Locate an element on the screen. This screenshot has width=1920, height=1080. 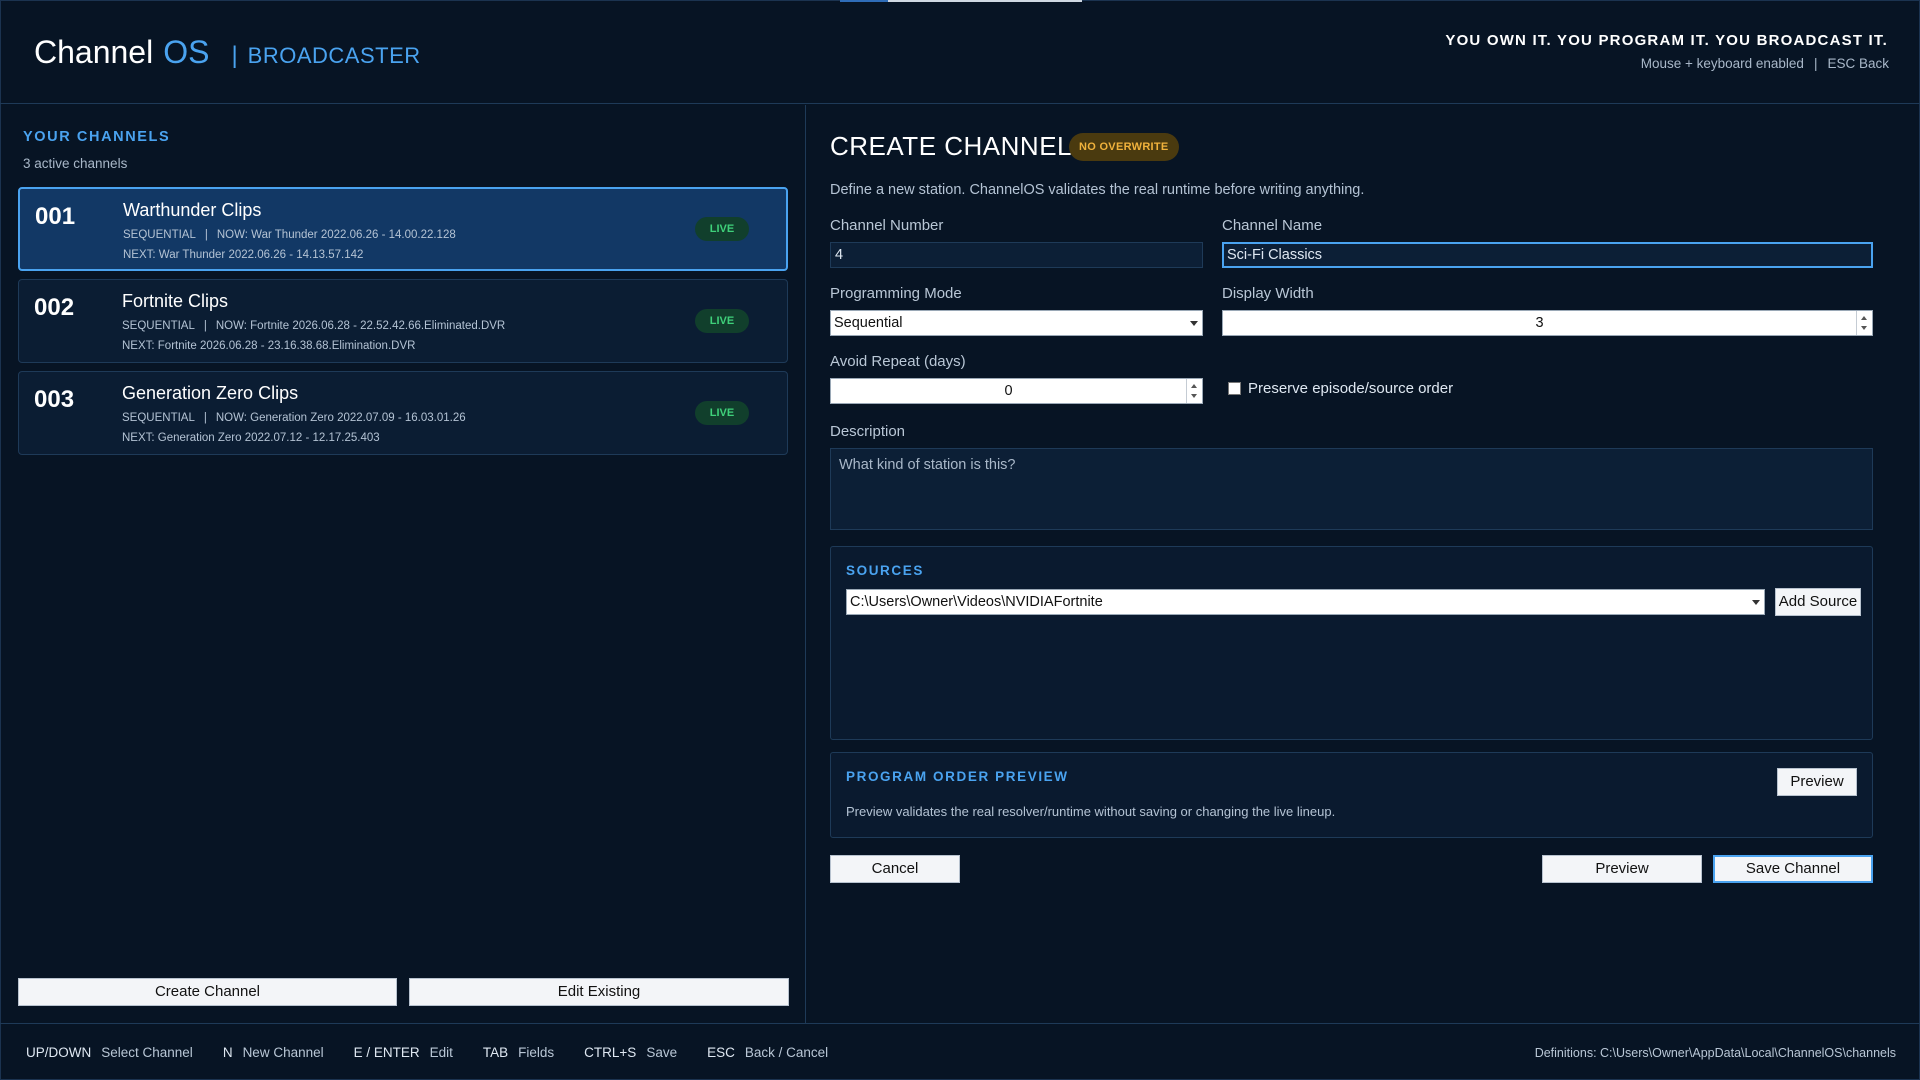
display-width-label: Display Width is located at coordinates (1268, 293).